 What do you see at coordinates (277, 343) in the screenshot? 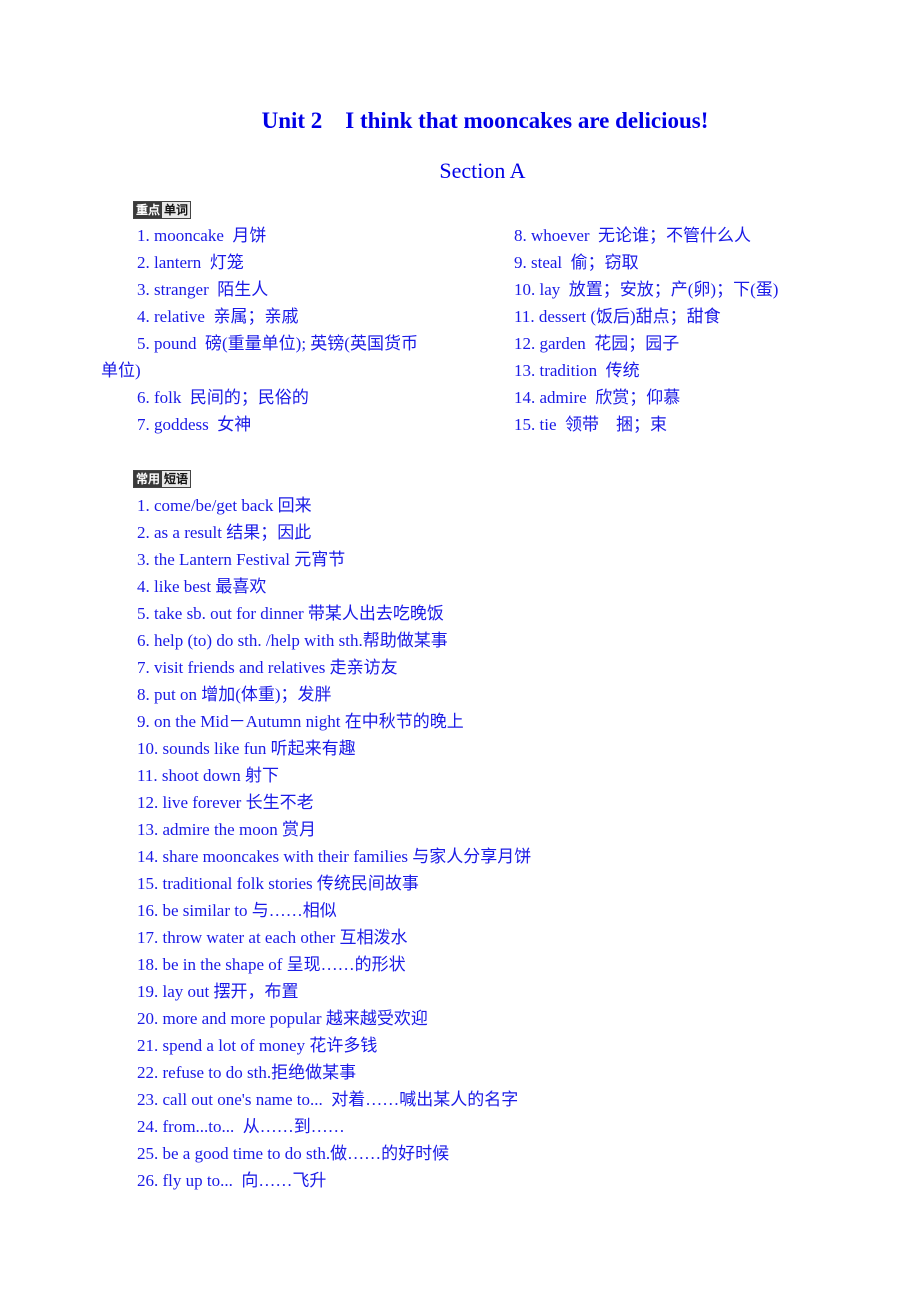
I see `vocab-item: 5. pound 磅(重量单位); 英镑(英国货币` at bounding box center [277, 343].